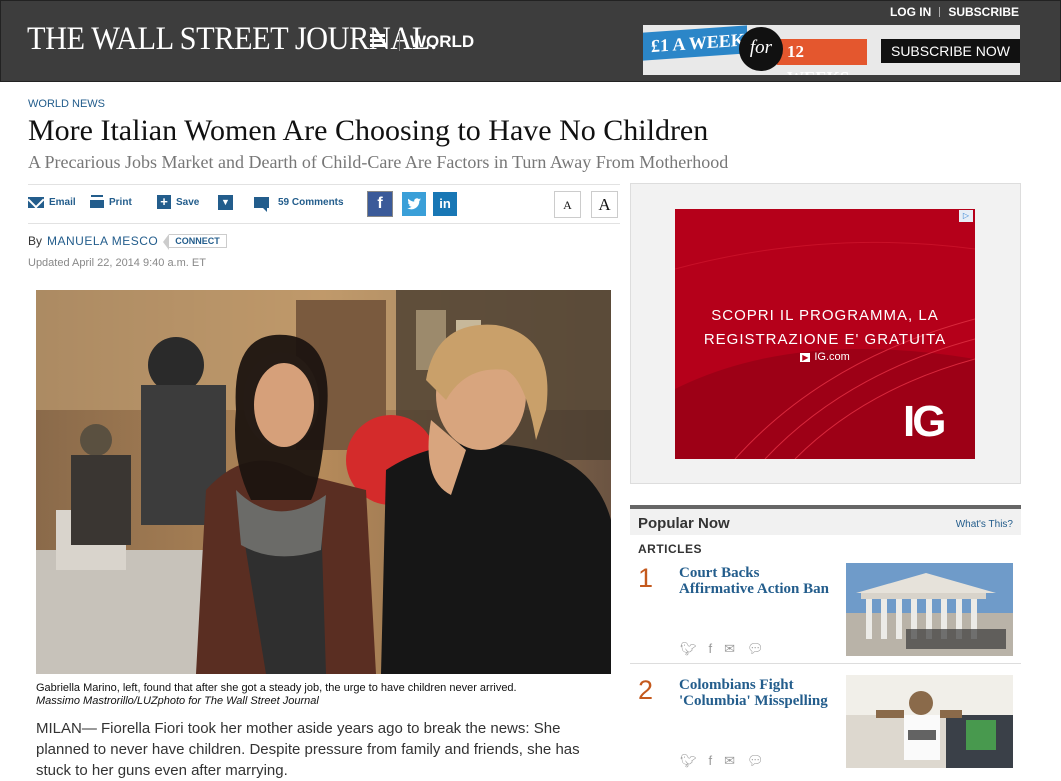 This screenshot has height=781, width=1061. What do you see at coordinates (188, 202) in the screenshot?
I see `save-label: Save` at bounding box center [188, 202].